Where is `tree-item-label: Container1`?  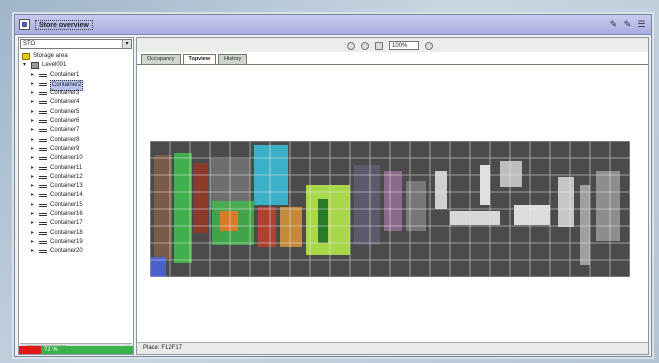
tree-item-label: Container1 is located at coordinates (65, 74).